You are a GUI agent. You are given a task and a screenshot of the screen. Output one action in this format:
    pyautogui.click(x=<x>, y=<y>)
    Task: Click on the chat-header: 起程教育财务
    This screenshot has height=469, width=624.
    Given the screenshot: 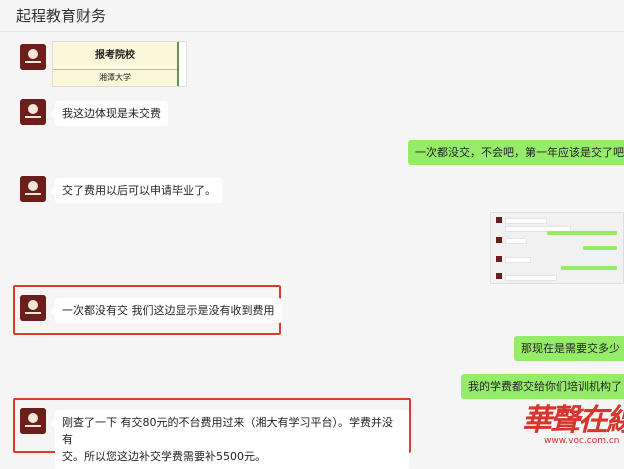 What is the action you would take?
    pyautogui.click(x=312, y=16)
    